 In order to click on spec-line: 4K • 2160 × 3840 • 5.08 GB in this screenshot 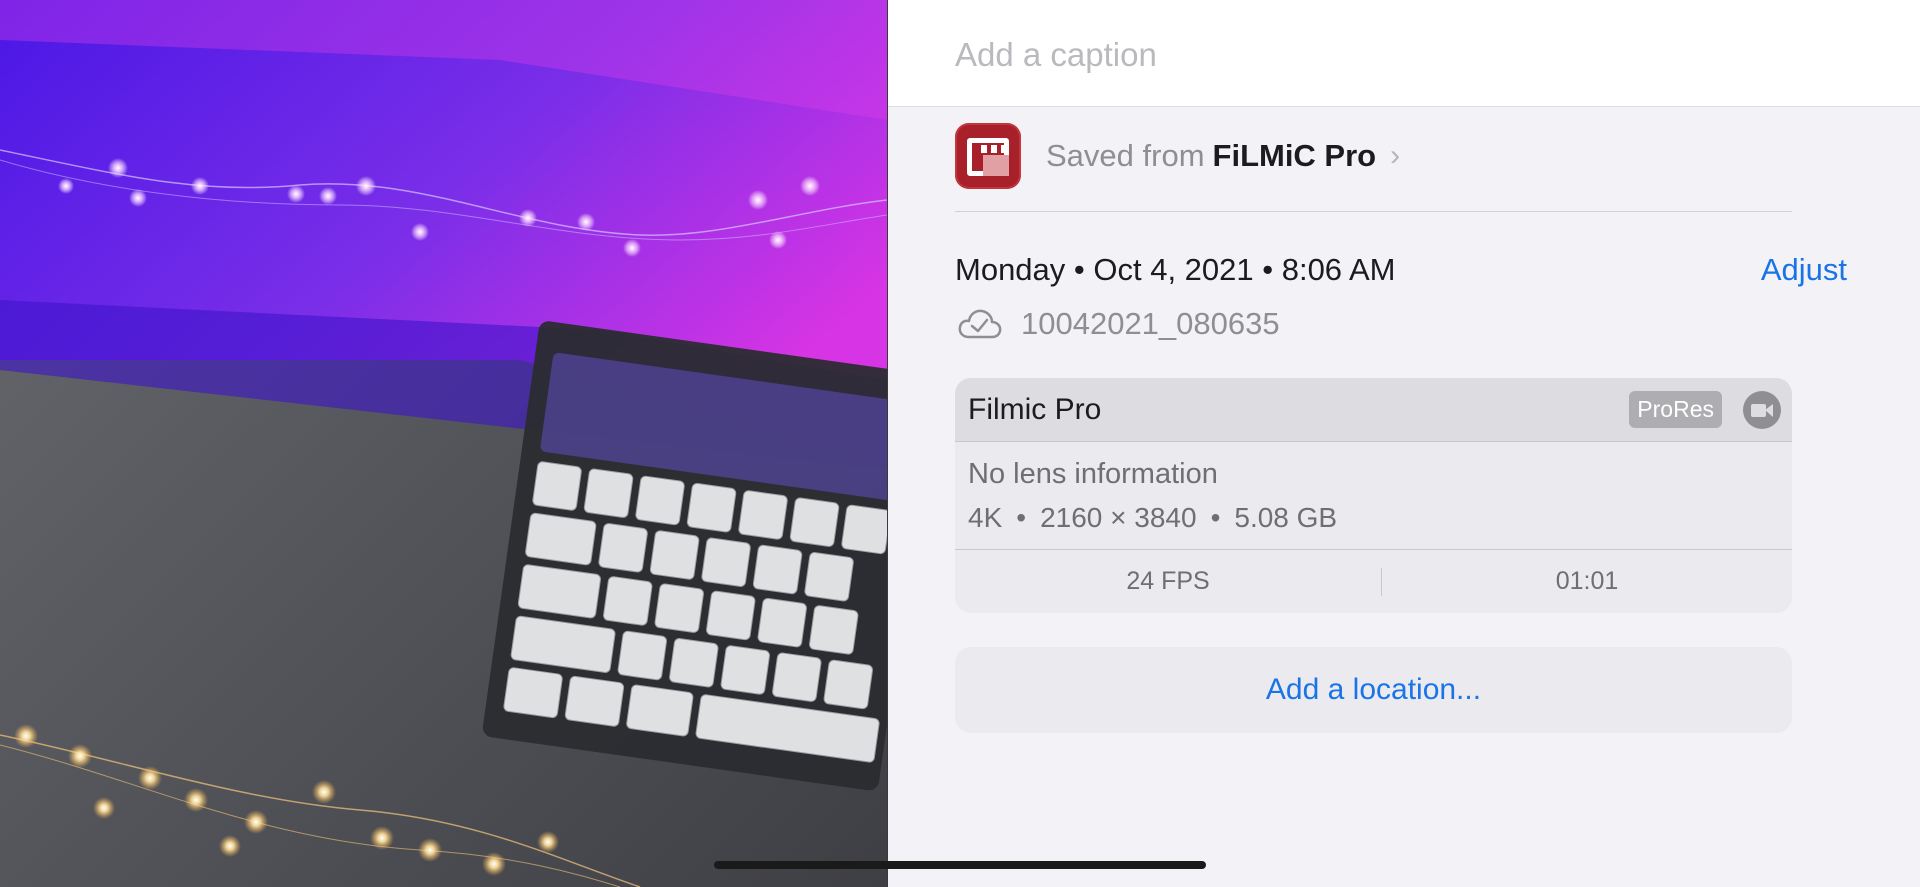, I will do `click(1152, 518)`.